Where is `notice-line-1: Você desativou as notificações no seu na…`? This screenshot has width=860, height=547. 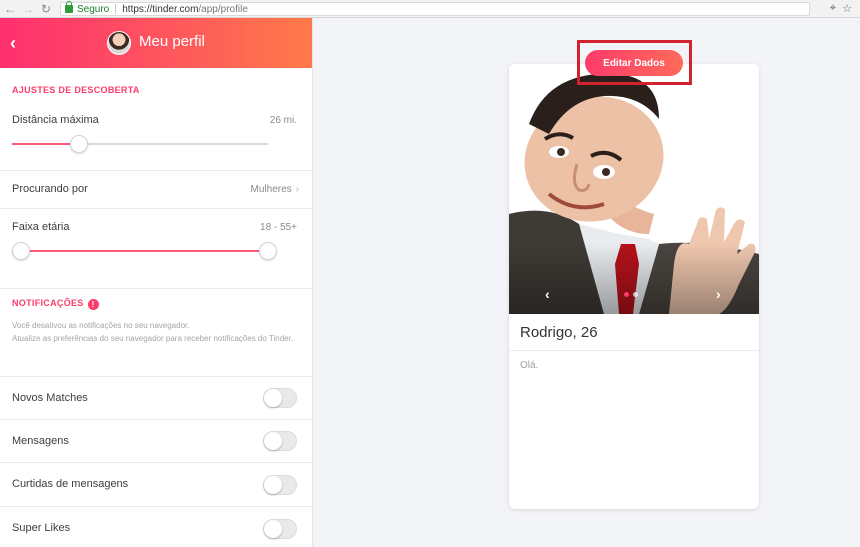 notice-line-1: Você desativou as notificações no seu na… is located at coordinates (101, 325).